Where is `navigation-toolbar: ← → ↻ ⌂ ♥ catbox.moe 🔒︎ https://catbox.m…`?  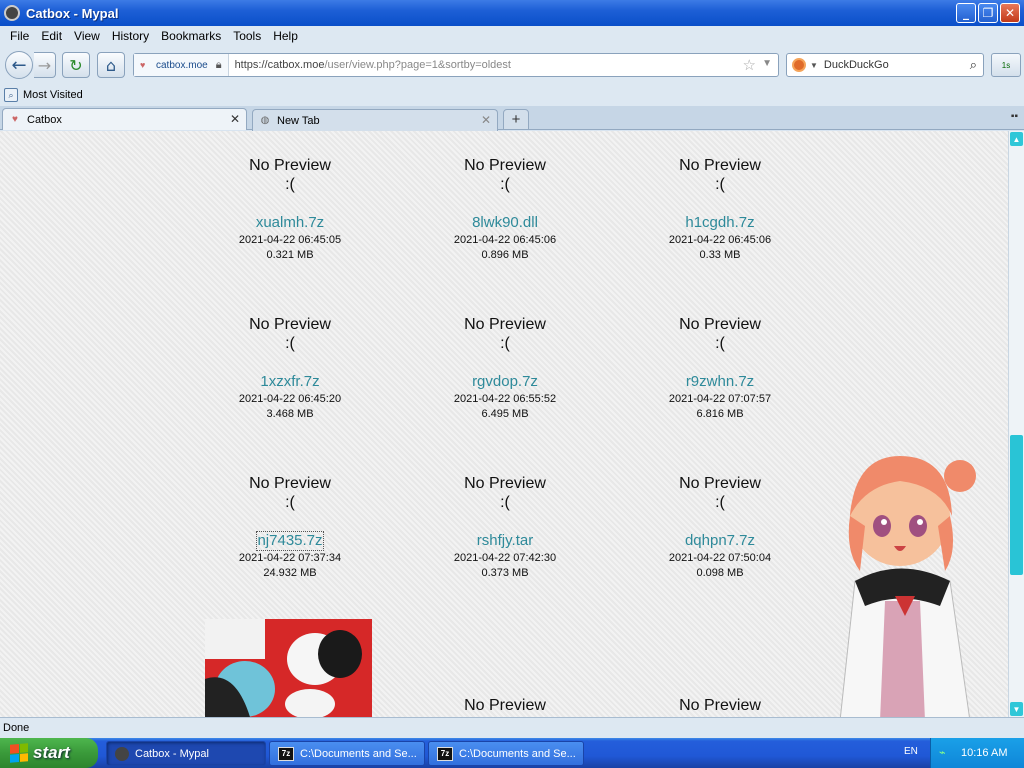 navigation-toolbar: ← → ↻ ⌂ ♥ catbox.moe 🔒︎ https://catbox.m… is located at coordinates (512, 65).